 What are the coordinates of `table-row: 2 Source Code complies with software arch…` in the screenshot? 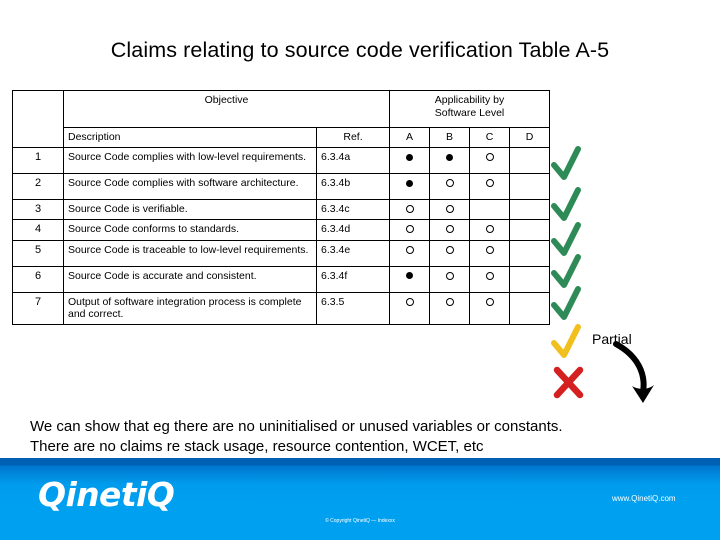 It's located at (281, 186).